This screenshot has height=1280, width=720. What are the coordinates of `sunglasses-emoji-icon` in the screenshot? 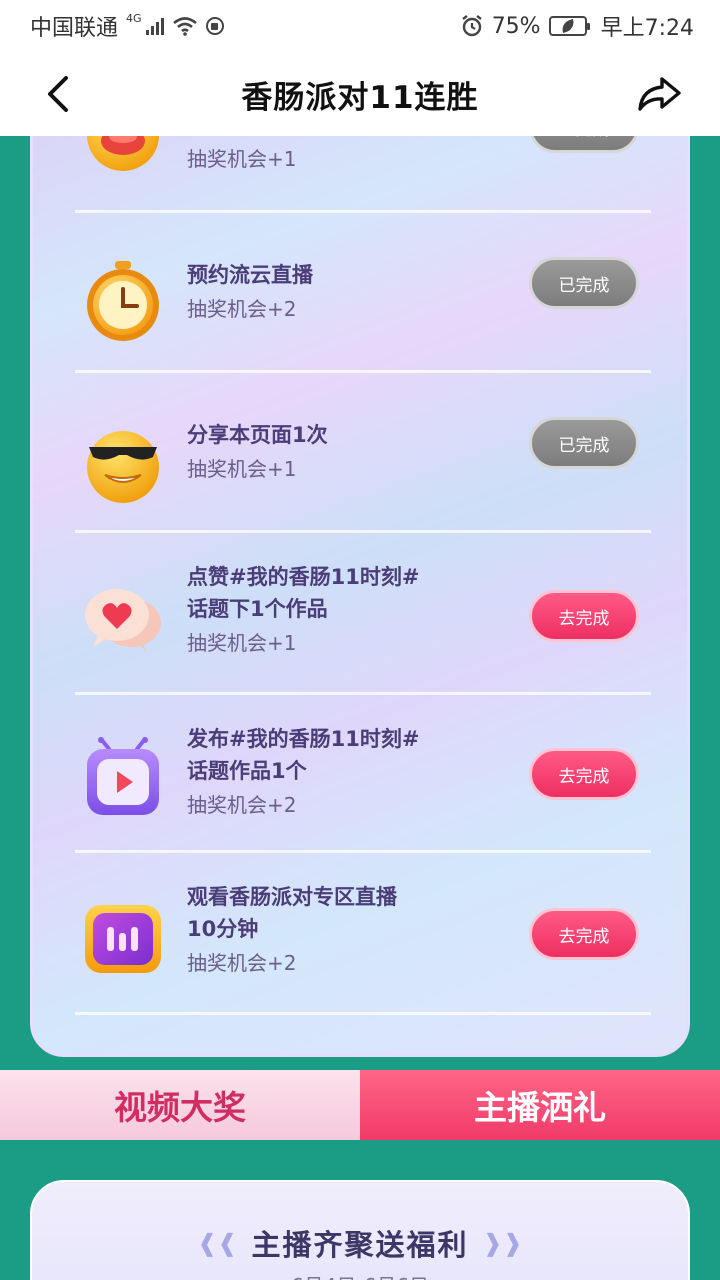 It's located at (123, 467).